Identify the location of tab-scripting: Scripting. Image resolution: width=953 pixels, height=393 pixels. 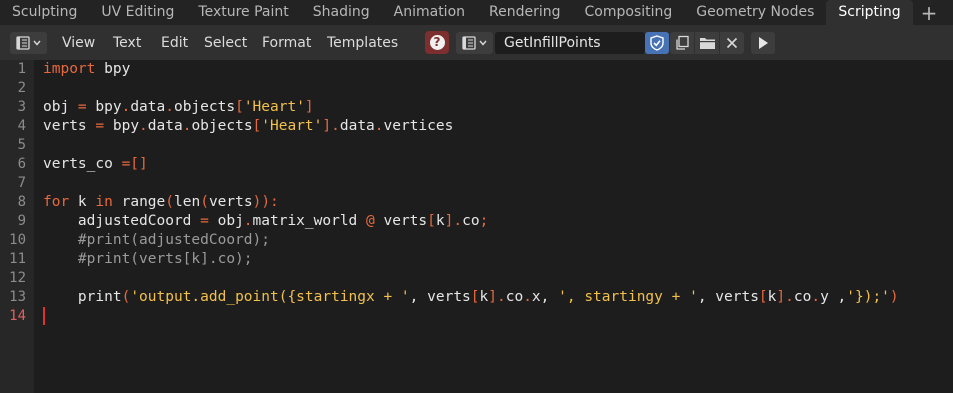
(869, 12).